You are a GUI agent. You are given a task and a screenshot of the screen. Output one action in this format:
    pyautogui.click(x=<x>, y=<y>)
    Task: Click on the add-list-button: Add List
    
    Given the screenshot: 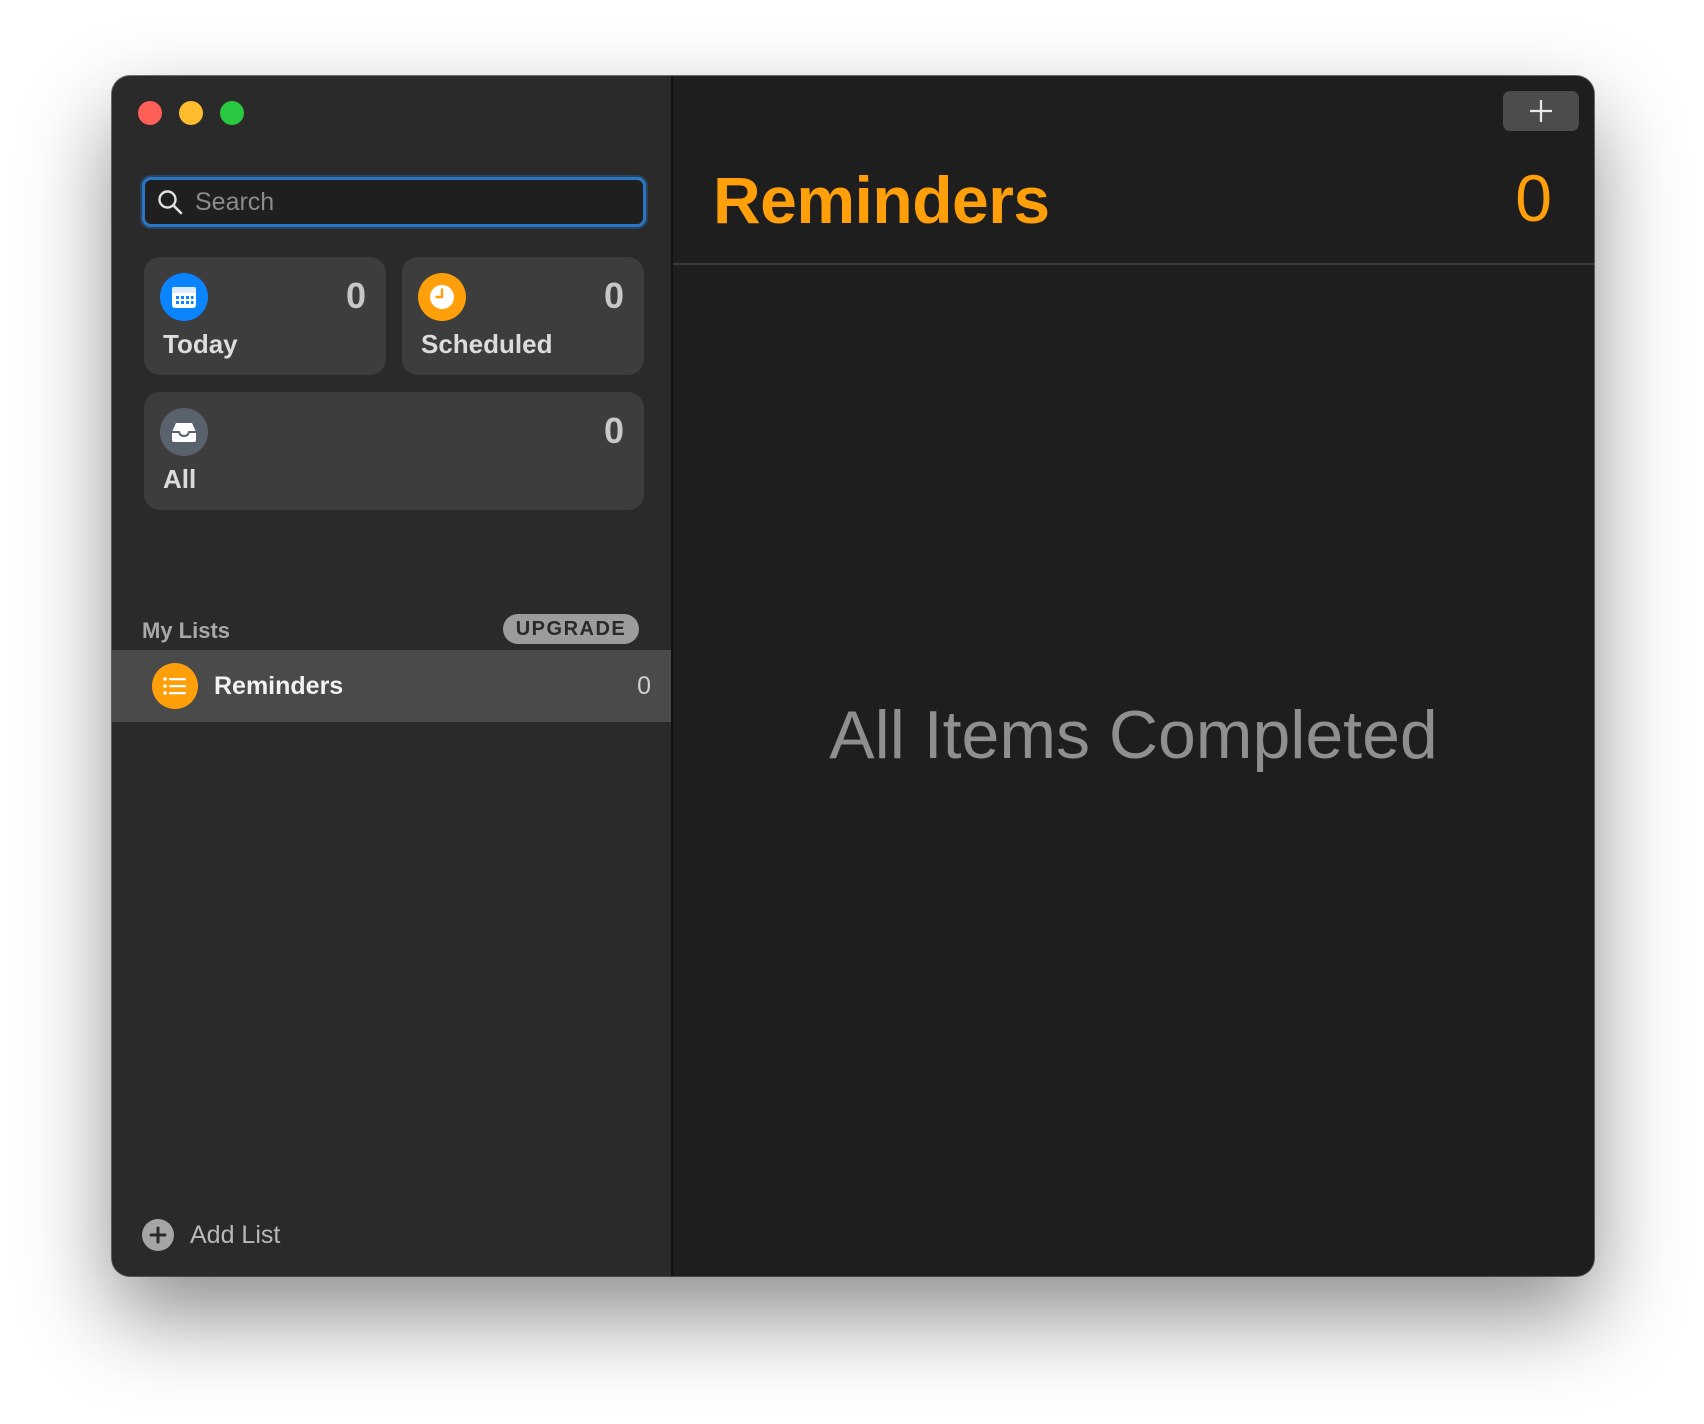 What is the action you would take?
    pyautogui.click(x=211, y=1235)
    